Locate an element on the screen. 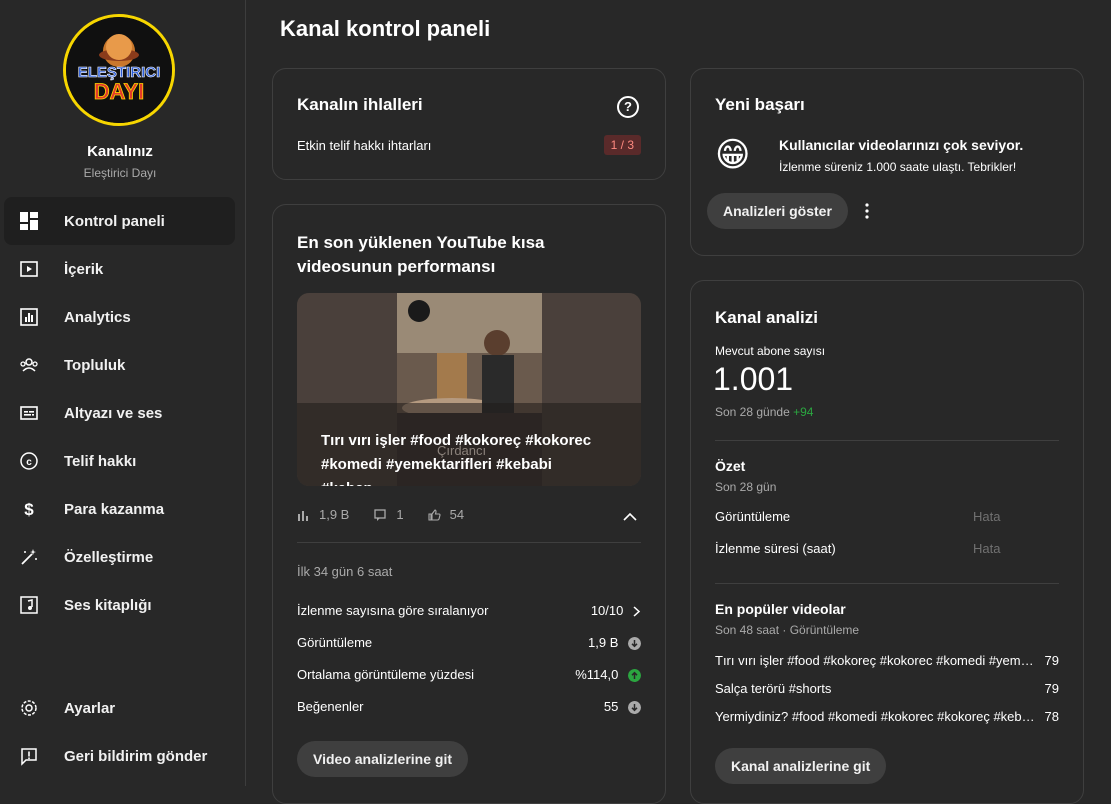 This screenshot has width=1111, height=804. achievement-headline: Kullanıcılar videolarınızı çok seviyor. is located at coordinates (901, 145).